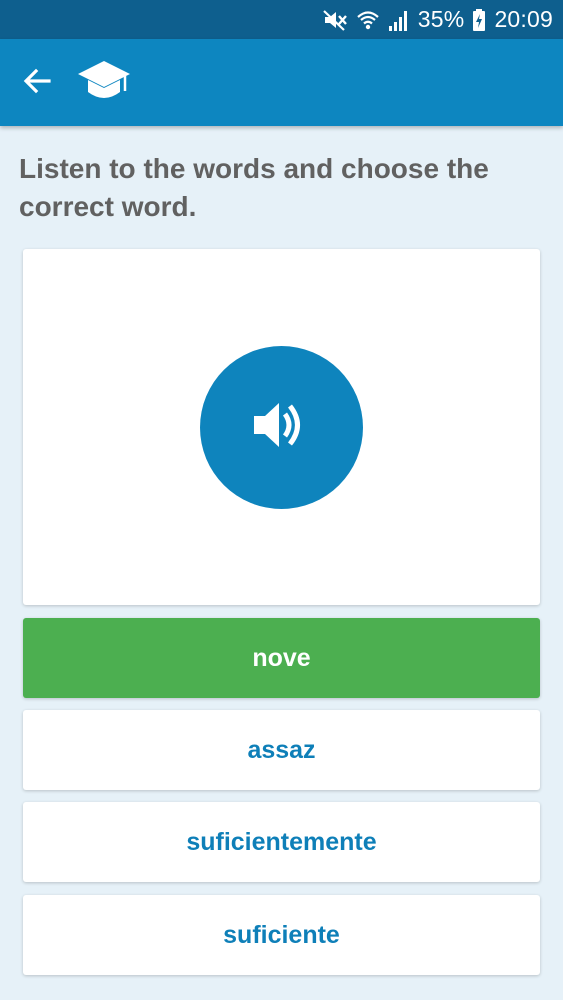 This screenshot has height=1000, width=563. Describe the element at coordinates (368, 20) in the screenshot. I see `wifi-icon` at that location.